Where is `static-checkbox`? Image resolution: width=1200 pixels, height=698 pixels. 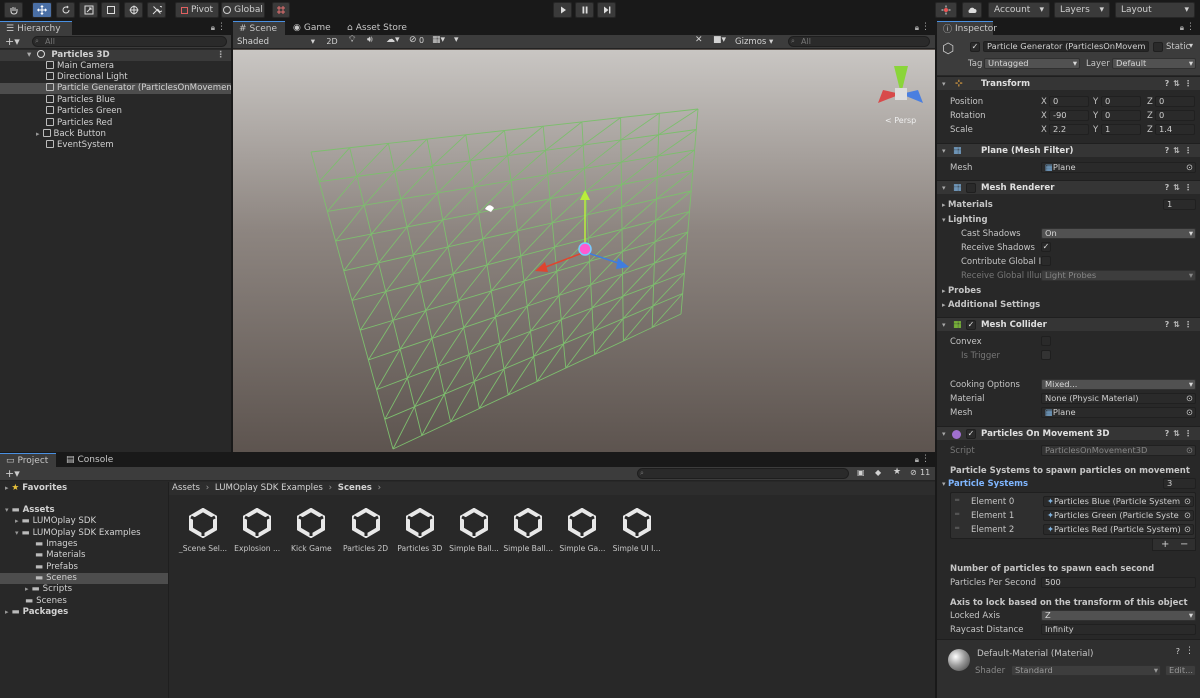
static-checkbox is located at coordinates (1158, 47).